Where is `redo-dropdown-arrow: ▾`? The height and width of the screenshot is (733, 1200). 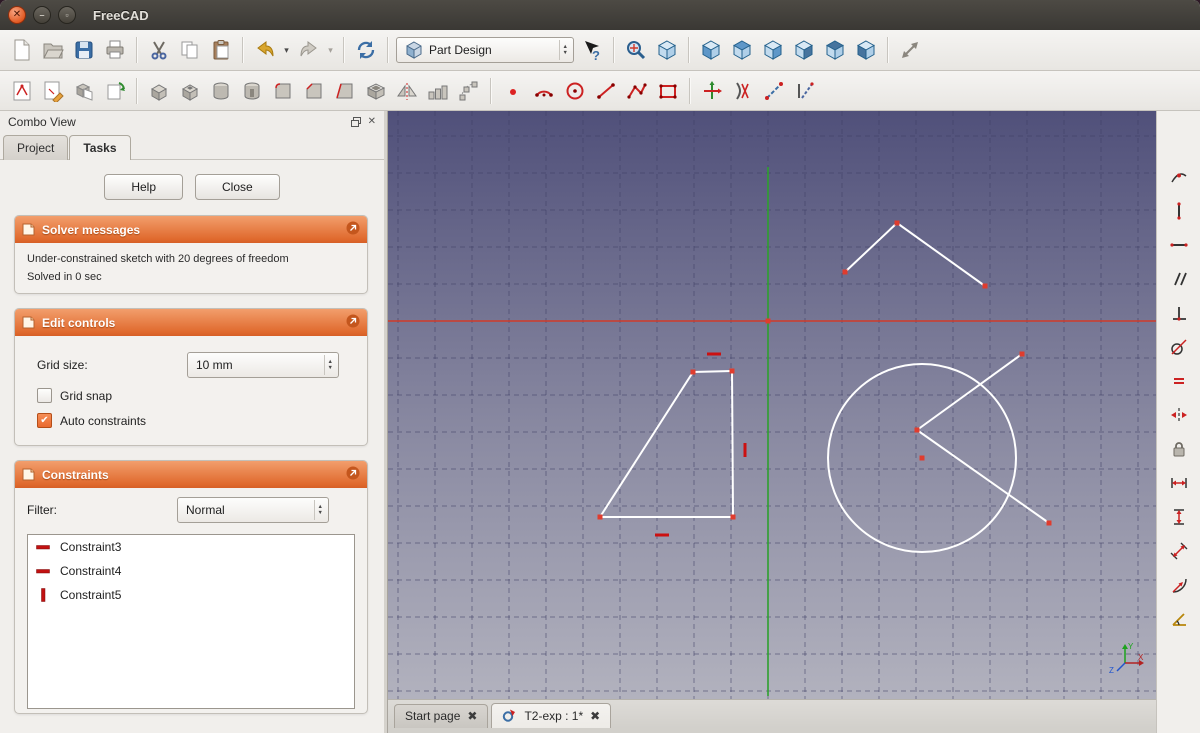 redo-dropdown-arrow: ▾ is located at coordinates (330, 50).